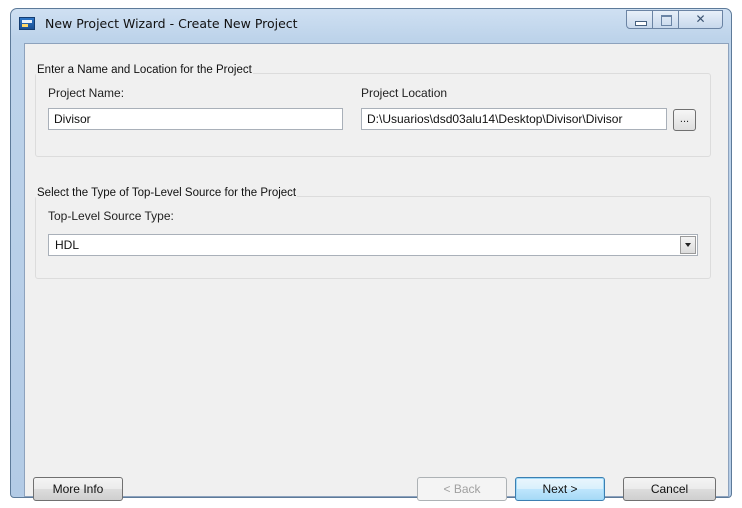  I want to click on app-icon, so click(27, 23).